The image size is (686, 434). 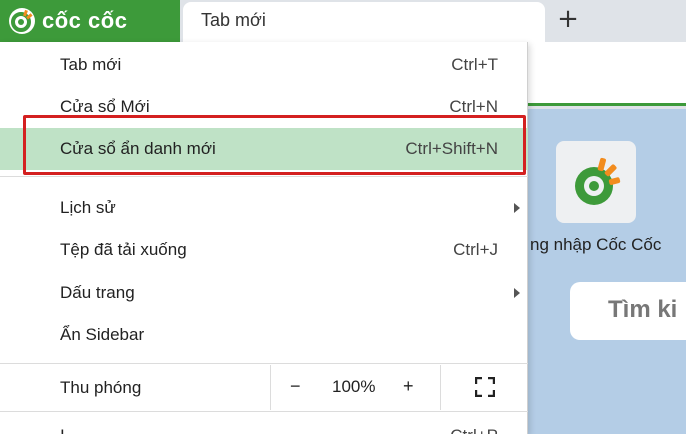 What do you see at coordinates (264, 250) in the screenshot?
I see `menu-item-downloads: Tệp đã tải xuống Ctrl+J` at bounding box center [264, 250].